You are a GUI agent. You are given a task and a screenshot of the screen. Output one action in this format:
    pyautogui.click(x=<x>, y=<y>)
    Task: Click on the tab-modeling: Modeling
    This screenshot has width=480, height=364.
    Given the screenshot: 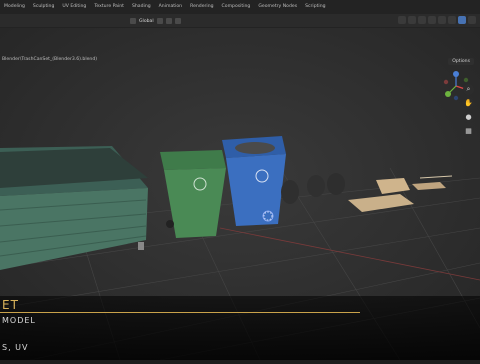 What is the action you would take?
    pyautogui.click(x=14, y=6)
    